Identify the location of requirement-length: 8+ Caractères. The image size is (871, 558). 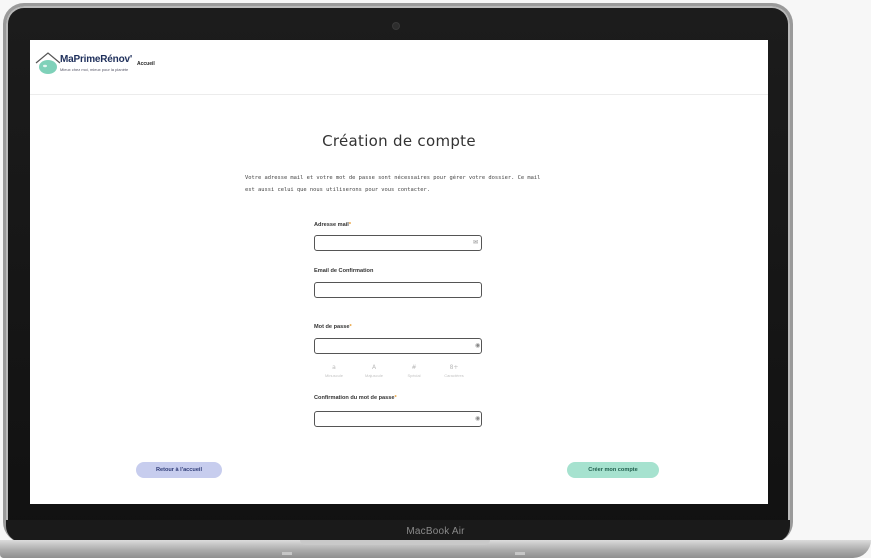
(454, 371).